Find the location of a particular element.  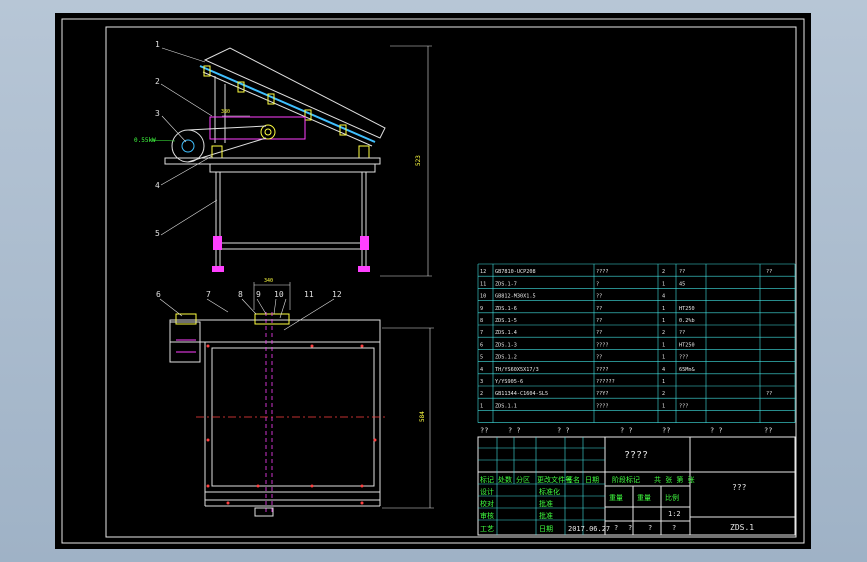

tb-q4: ? is located at coordinates (674, 528).